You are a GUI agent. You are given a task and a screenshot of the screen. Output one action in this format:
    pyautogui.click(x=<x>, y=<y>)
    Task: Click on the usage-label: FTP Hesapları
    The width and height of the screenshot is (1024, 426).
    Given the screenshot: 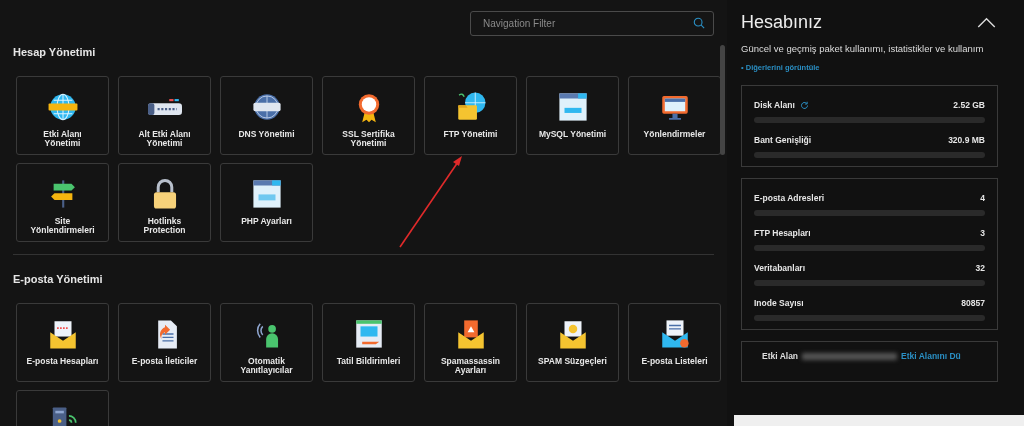 What is the action you would take?
    pyautogui.click(x=782, y=233)
    